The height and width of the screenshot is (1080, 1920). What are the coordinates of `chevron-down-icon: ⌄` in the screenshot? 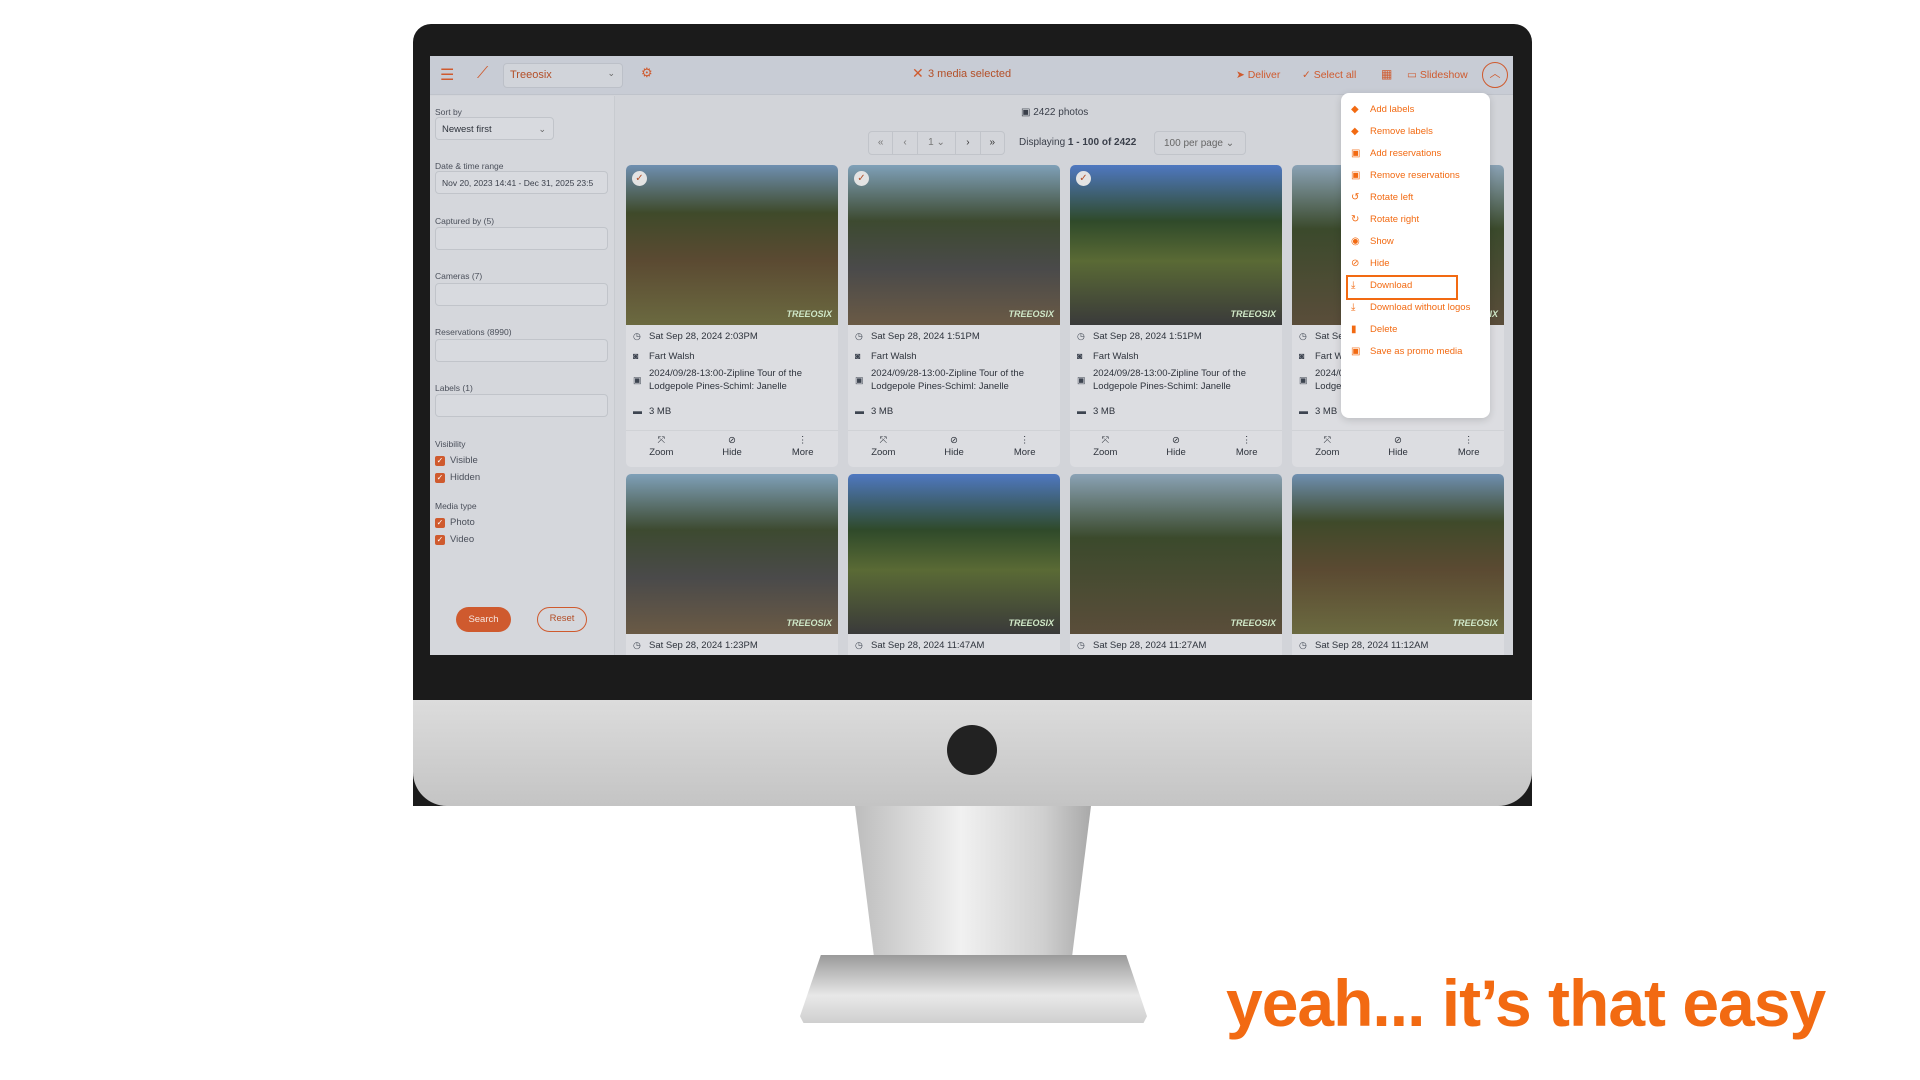 It's located at (542, 129).